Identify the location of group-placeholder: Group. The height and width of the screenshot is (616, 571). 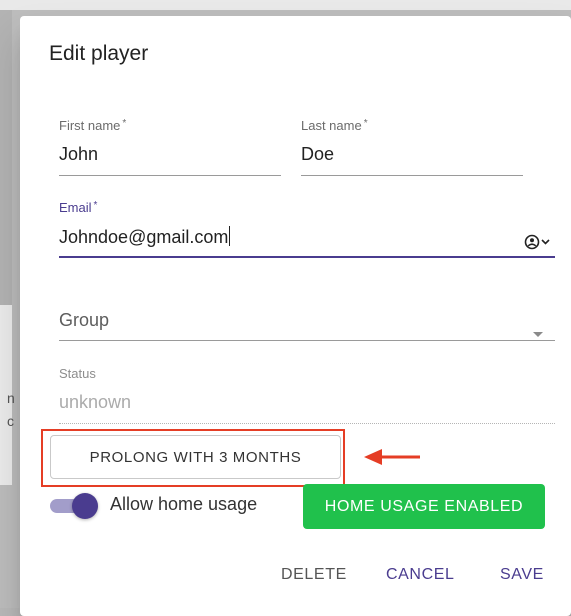
(84, 320).